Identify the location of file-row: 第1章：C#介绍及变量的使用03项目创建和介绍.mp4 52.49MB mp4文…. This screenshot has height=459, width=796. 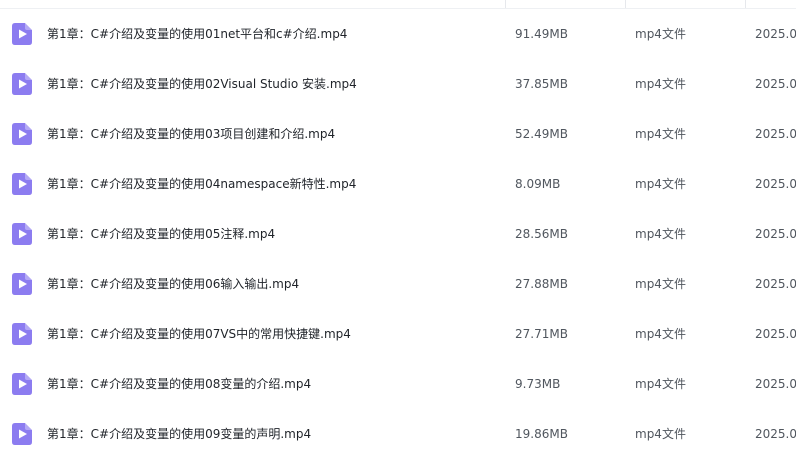
(398, 134).